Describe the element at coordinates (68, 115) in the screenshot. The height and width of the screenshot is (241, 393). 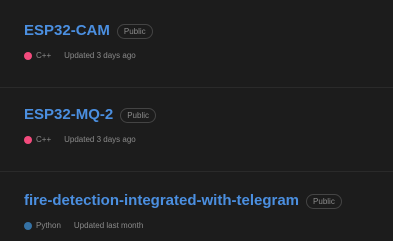
I see `repo-name-link: ESP32-MQ-2` at that location.